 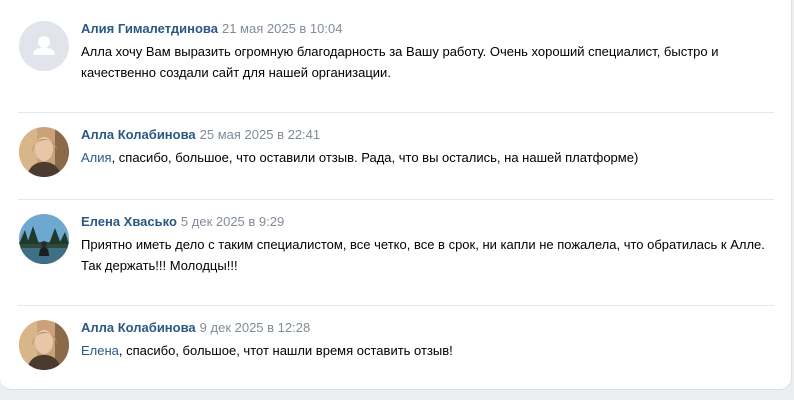 I want to click on mention-link: Алия, so click(x=96, y=157).